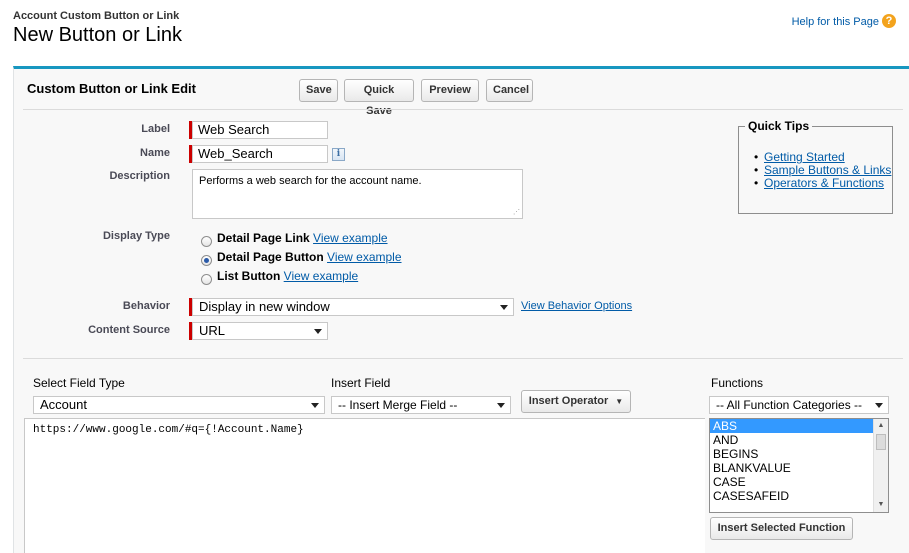 This screenshot has height=553, width=909. What do you see at coordinates (835, 22) in the screenshot?
I see `help-link: Help for this Page` at bounding box center [835, 22].